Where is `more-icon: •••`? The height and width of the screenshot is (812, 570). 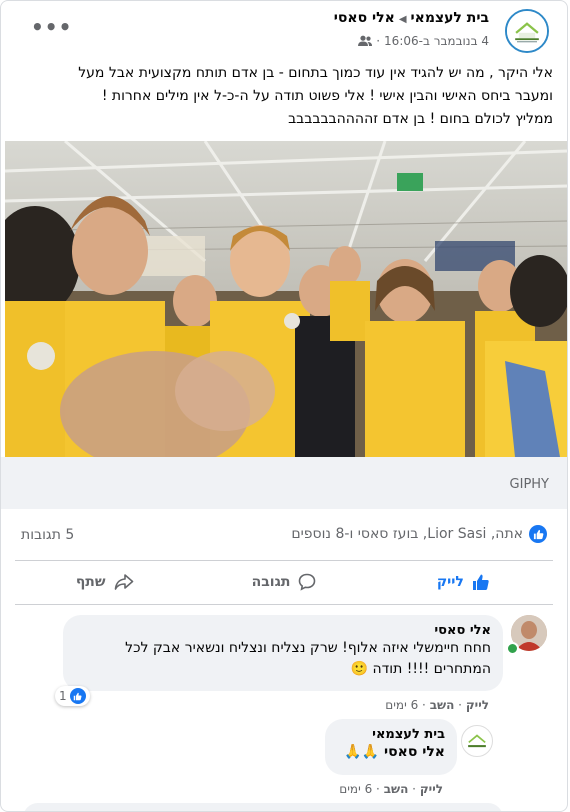
more-icon: ••• is located at coordinates (51, 27).